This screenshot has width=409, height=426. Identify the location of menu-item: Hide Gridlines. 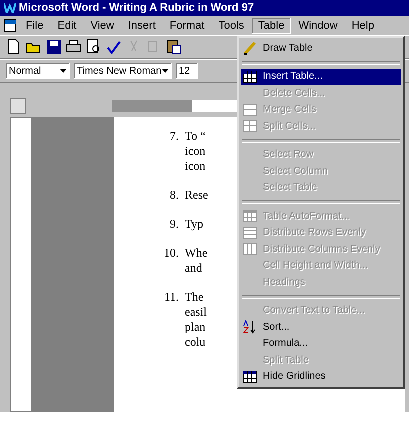
(321, 376).